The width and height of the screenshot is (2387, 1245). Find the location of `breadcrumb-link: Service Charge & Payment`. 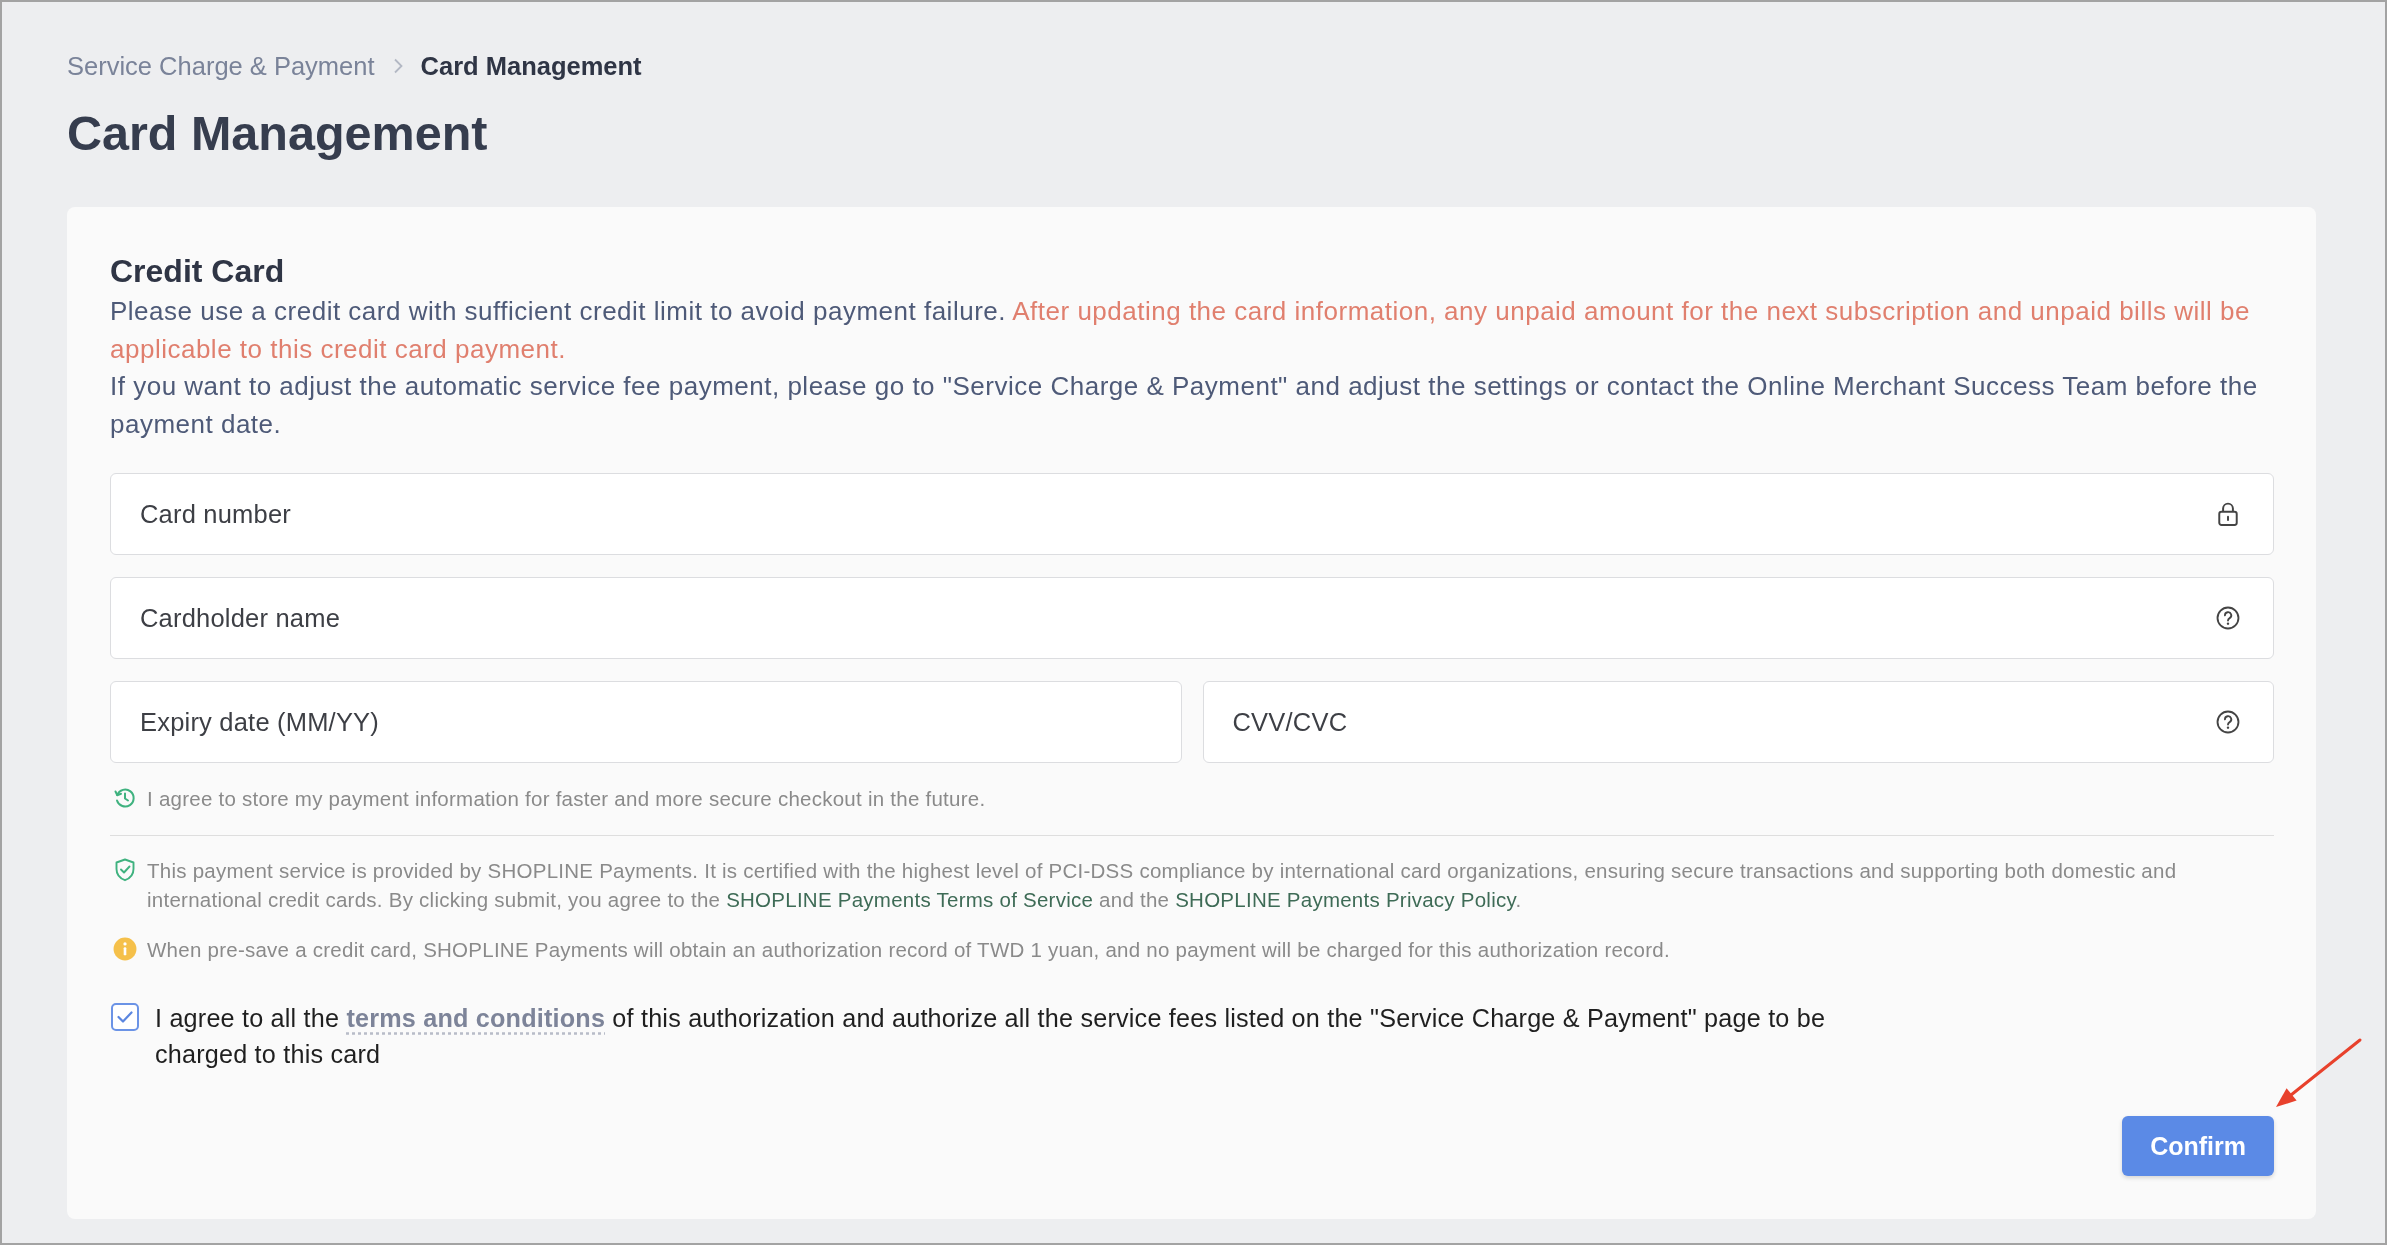

breadcrumb-link: Service Charge & Payment is located at coordinates (221, 66).